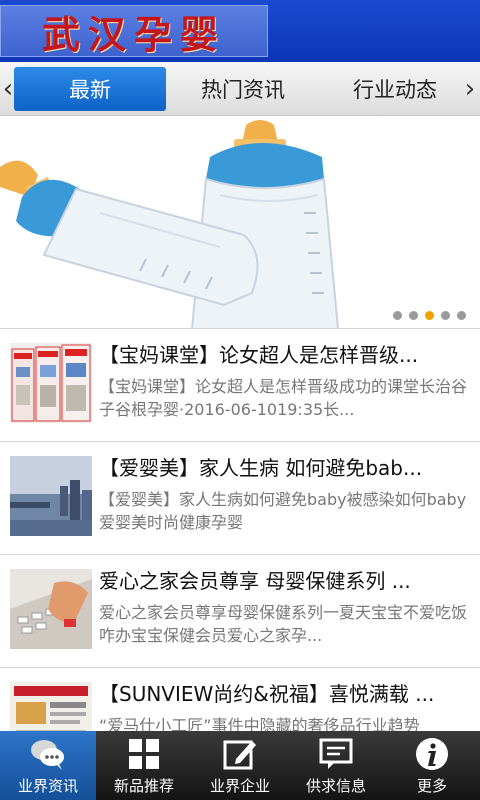  Describe the element at coordinates (283, 511) in the screenshot. I see `news-summary: 【爱婴美】家人生病如何避免baby被感染如何baby爱婴美时尚健康孕婴` at that location.